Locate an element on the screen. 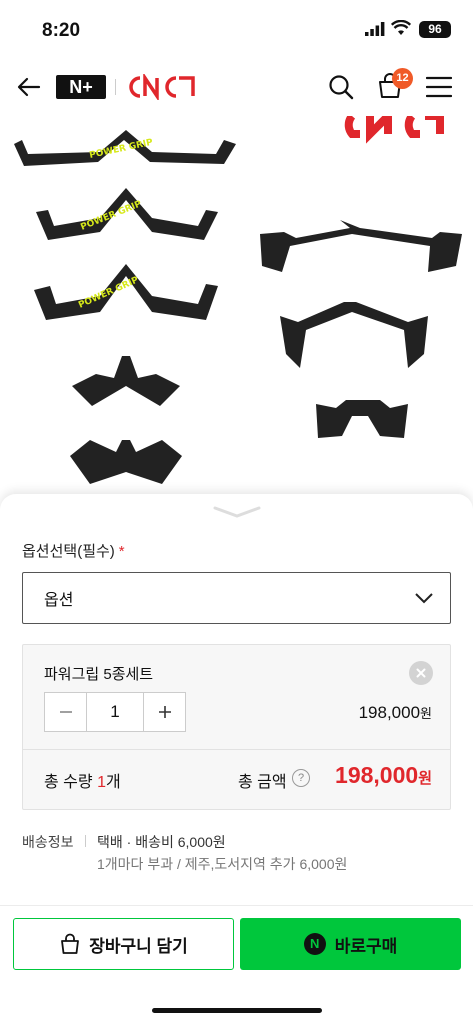  brand-logo is located at coordinates (161, 87).